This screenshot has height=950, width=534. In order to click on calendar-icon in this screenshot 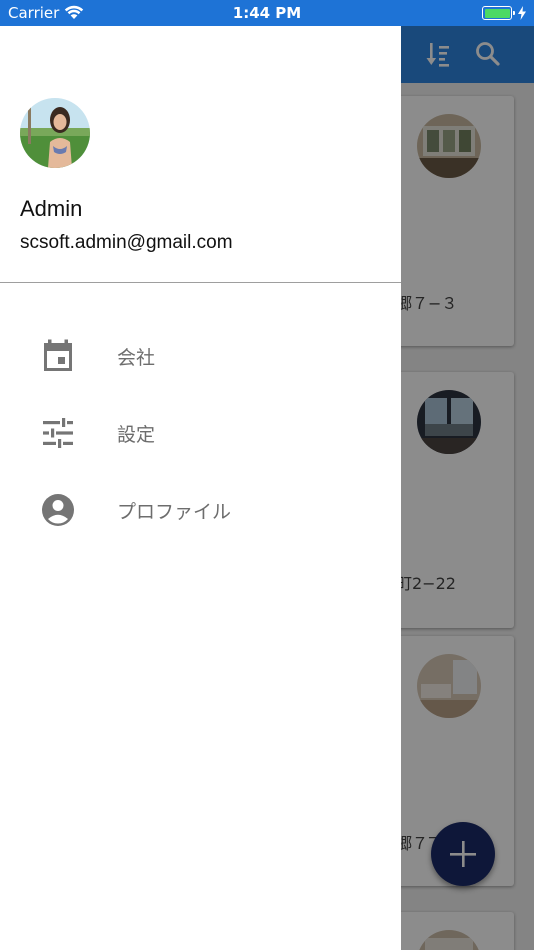, I will do `click(58, 356)`.